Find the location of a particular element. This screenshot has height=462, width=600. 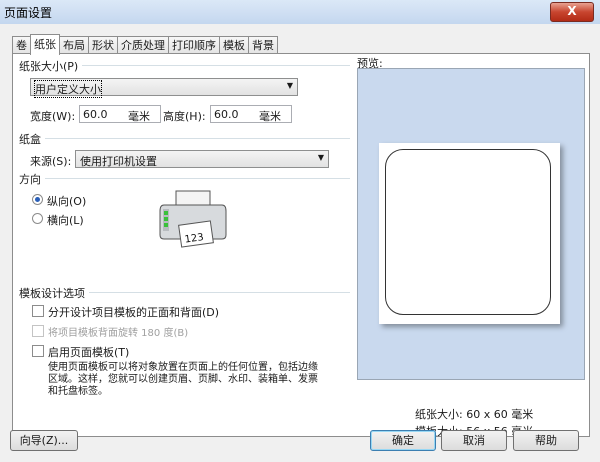

rotate-back-checkbox is located at coordinates (38, 331).